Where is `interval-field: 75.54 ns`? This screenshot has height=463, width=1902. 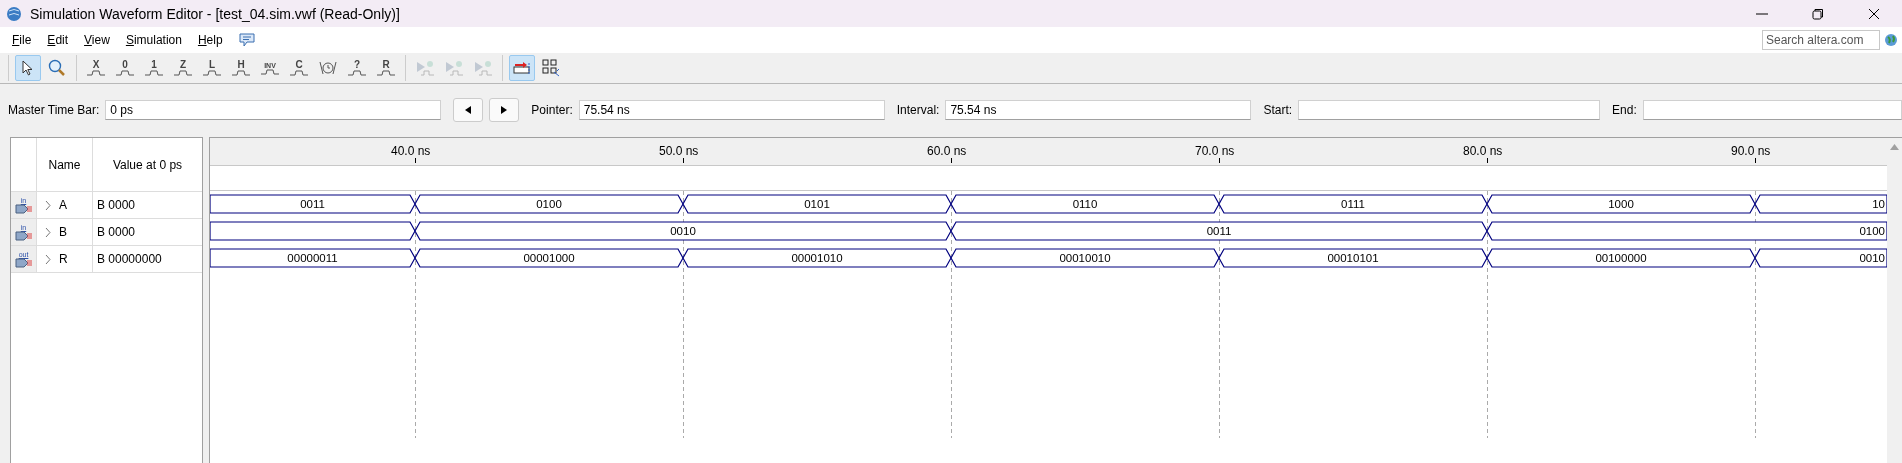
interval-field: 75.54 ns is located at coordinates (1098, 110).